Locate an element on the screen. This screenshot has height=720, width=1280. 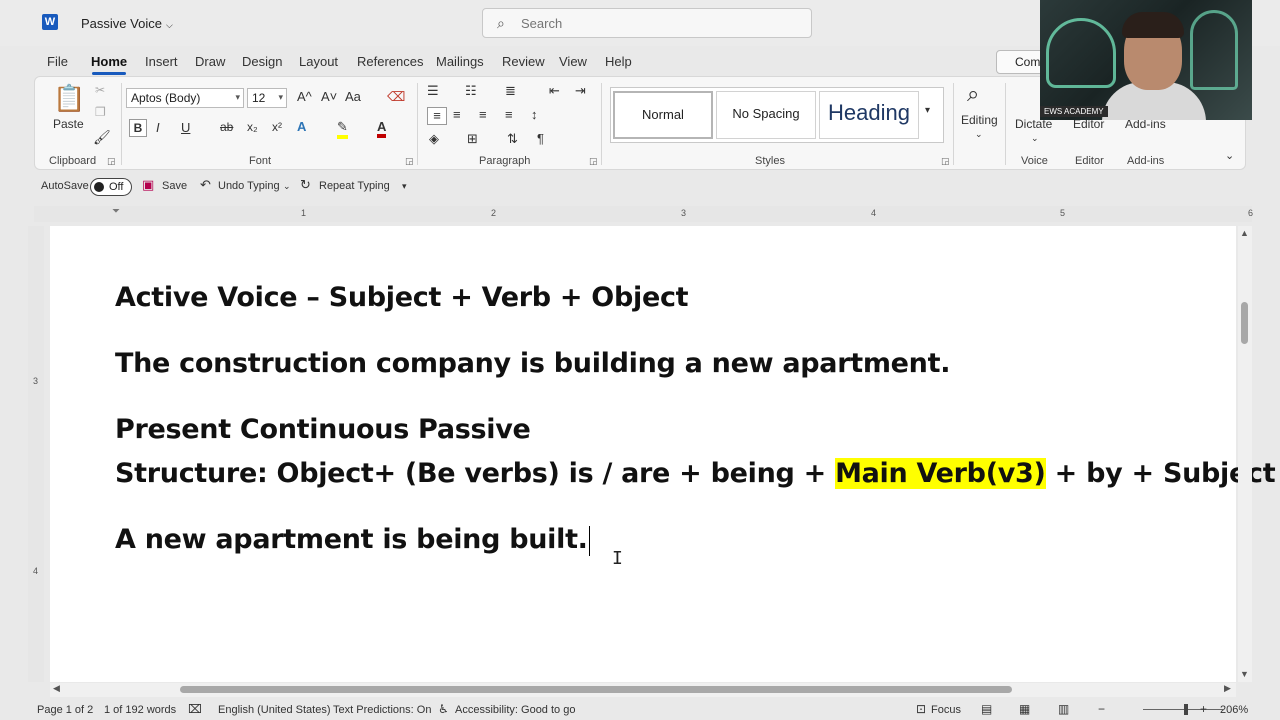
sort-icon: ⇅ is located at coordinates (512, 139).